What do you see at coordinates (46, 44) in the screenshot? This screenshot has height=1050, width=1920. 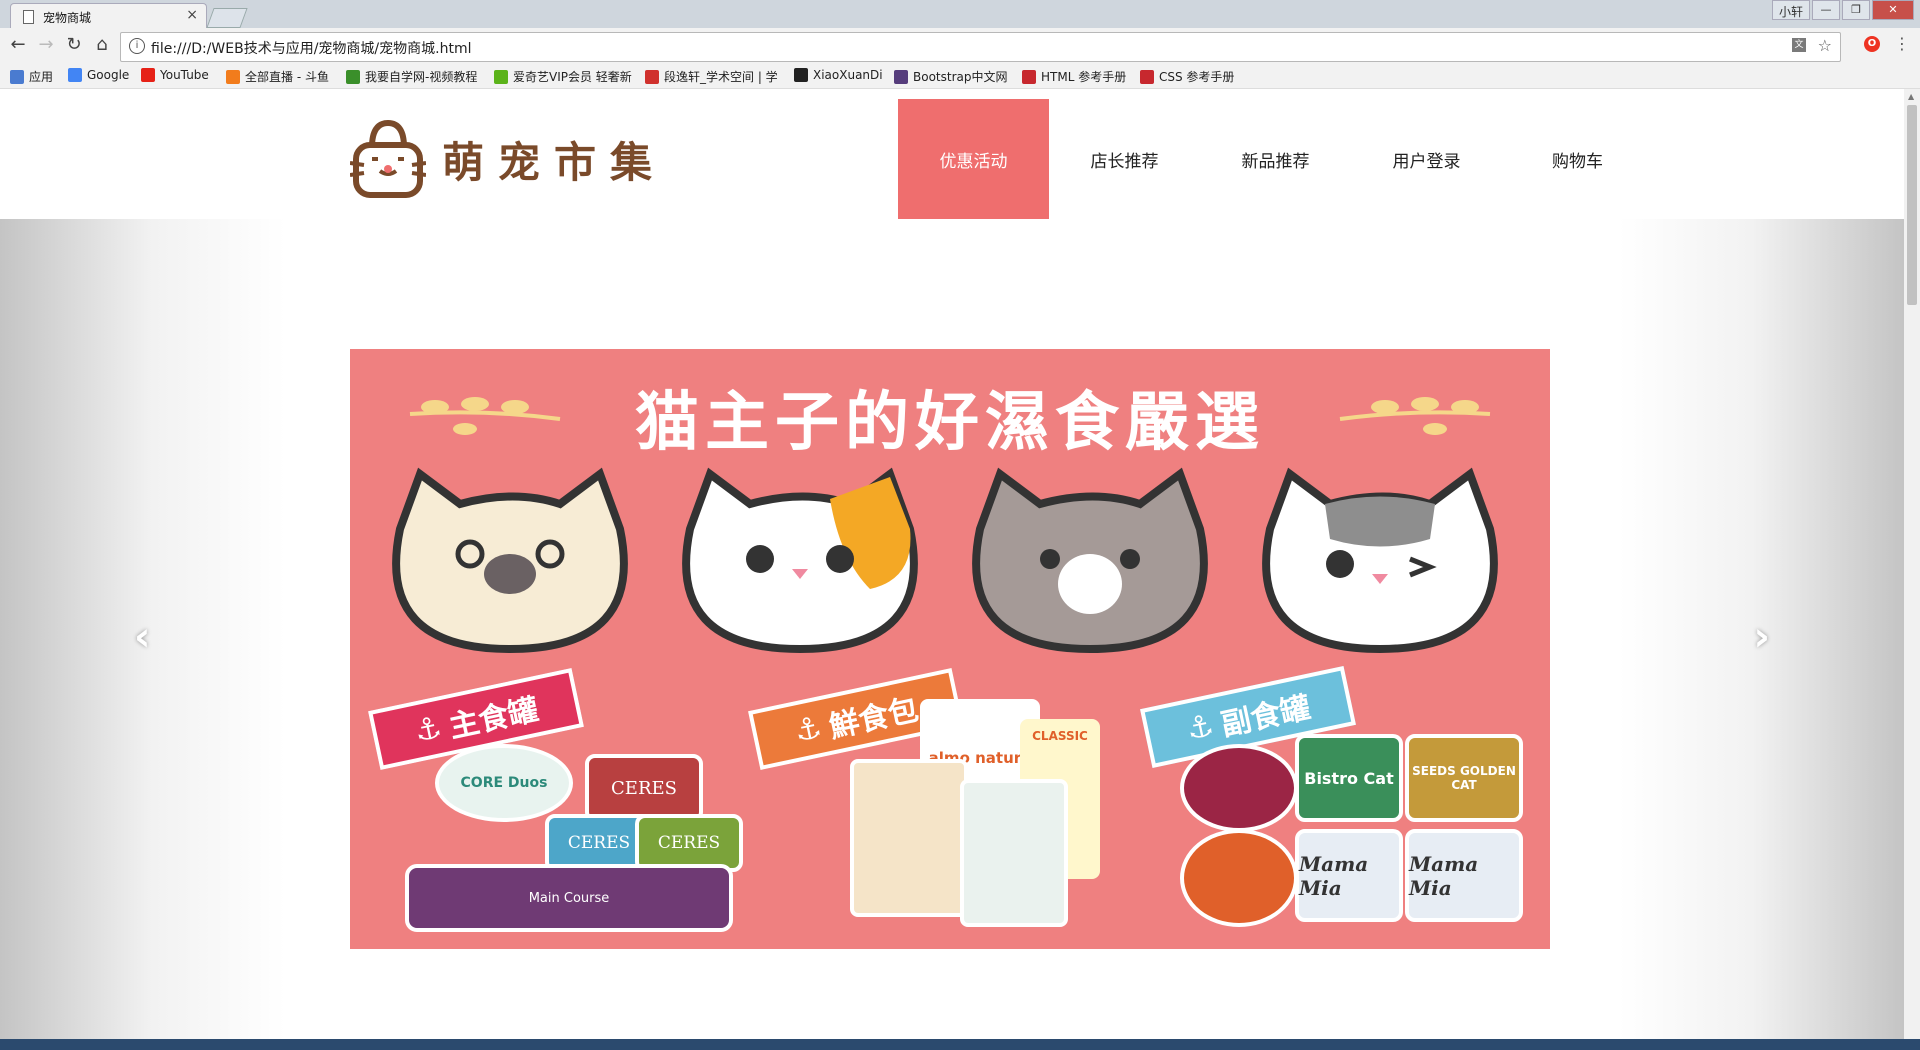 I see `forward-button: →` at bounding box center [46, 44].